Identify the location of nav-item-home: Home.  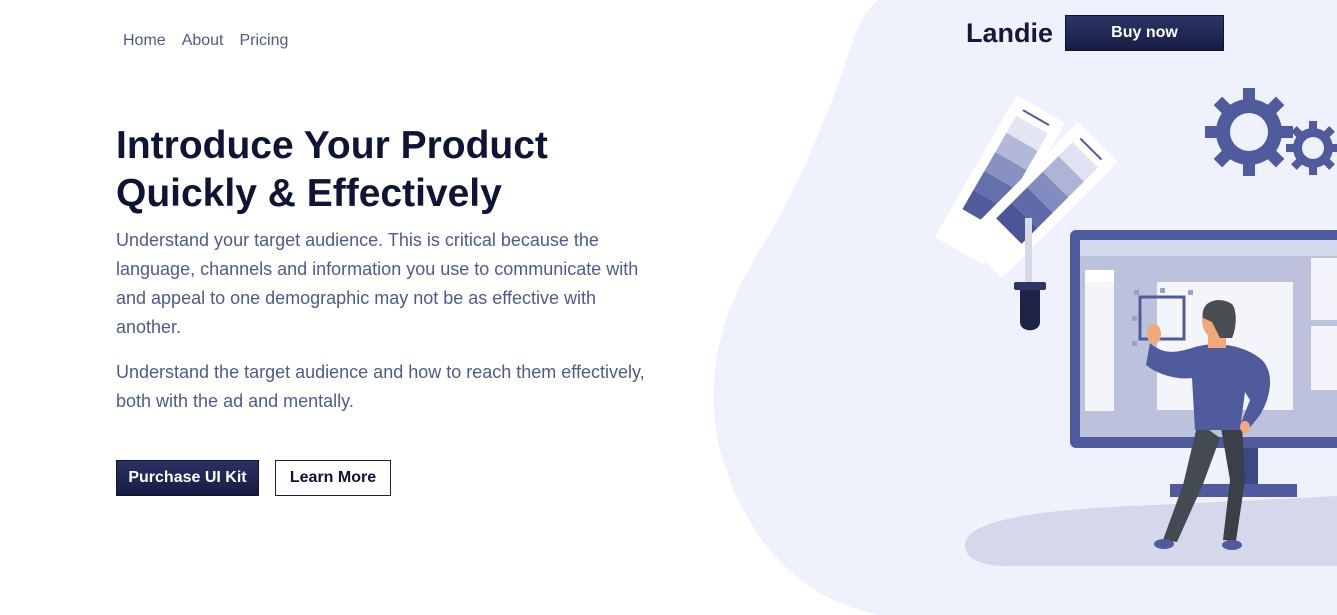
(144, 41).